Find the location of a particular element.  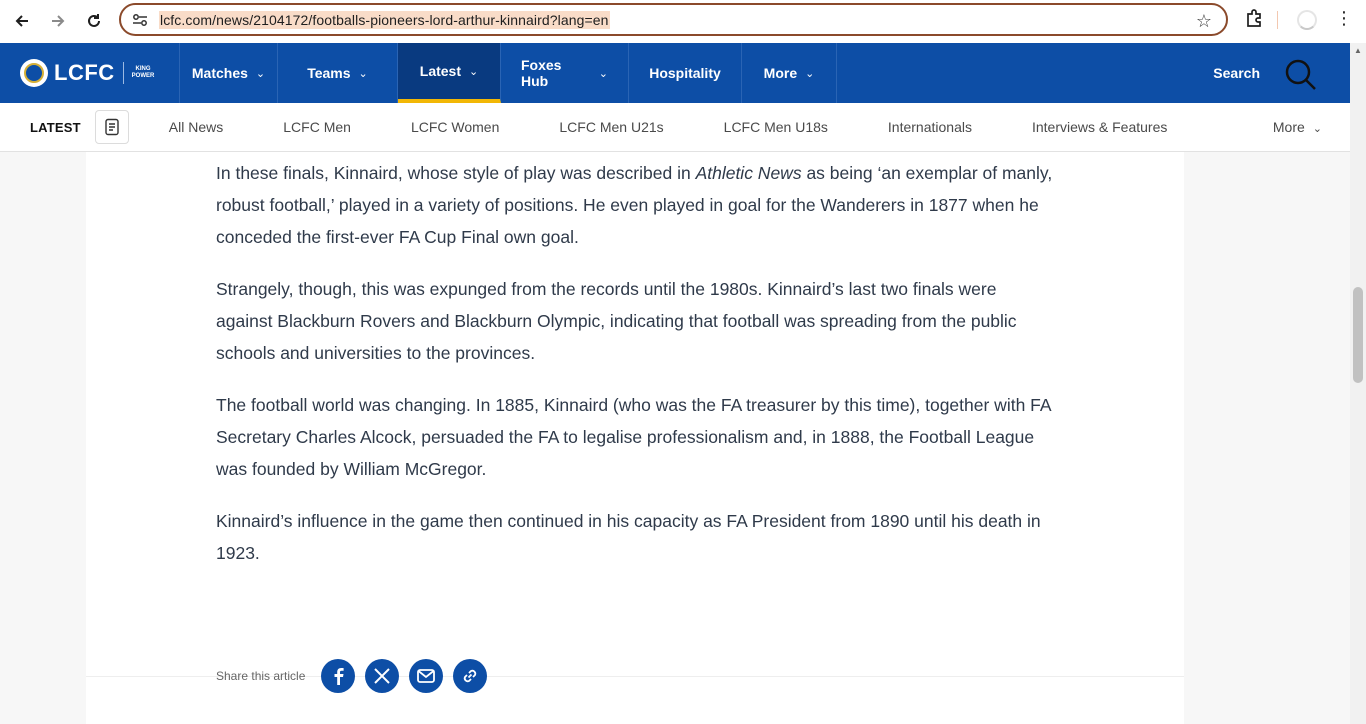

email-share-button is located at coordinates (426, 676).